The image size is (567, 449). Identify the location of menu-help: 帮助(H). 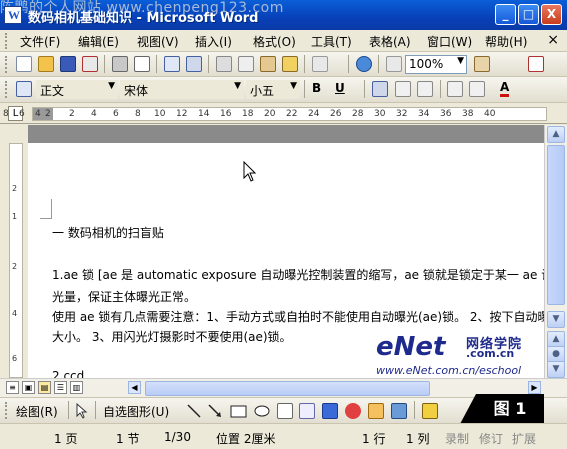
(506, 41).